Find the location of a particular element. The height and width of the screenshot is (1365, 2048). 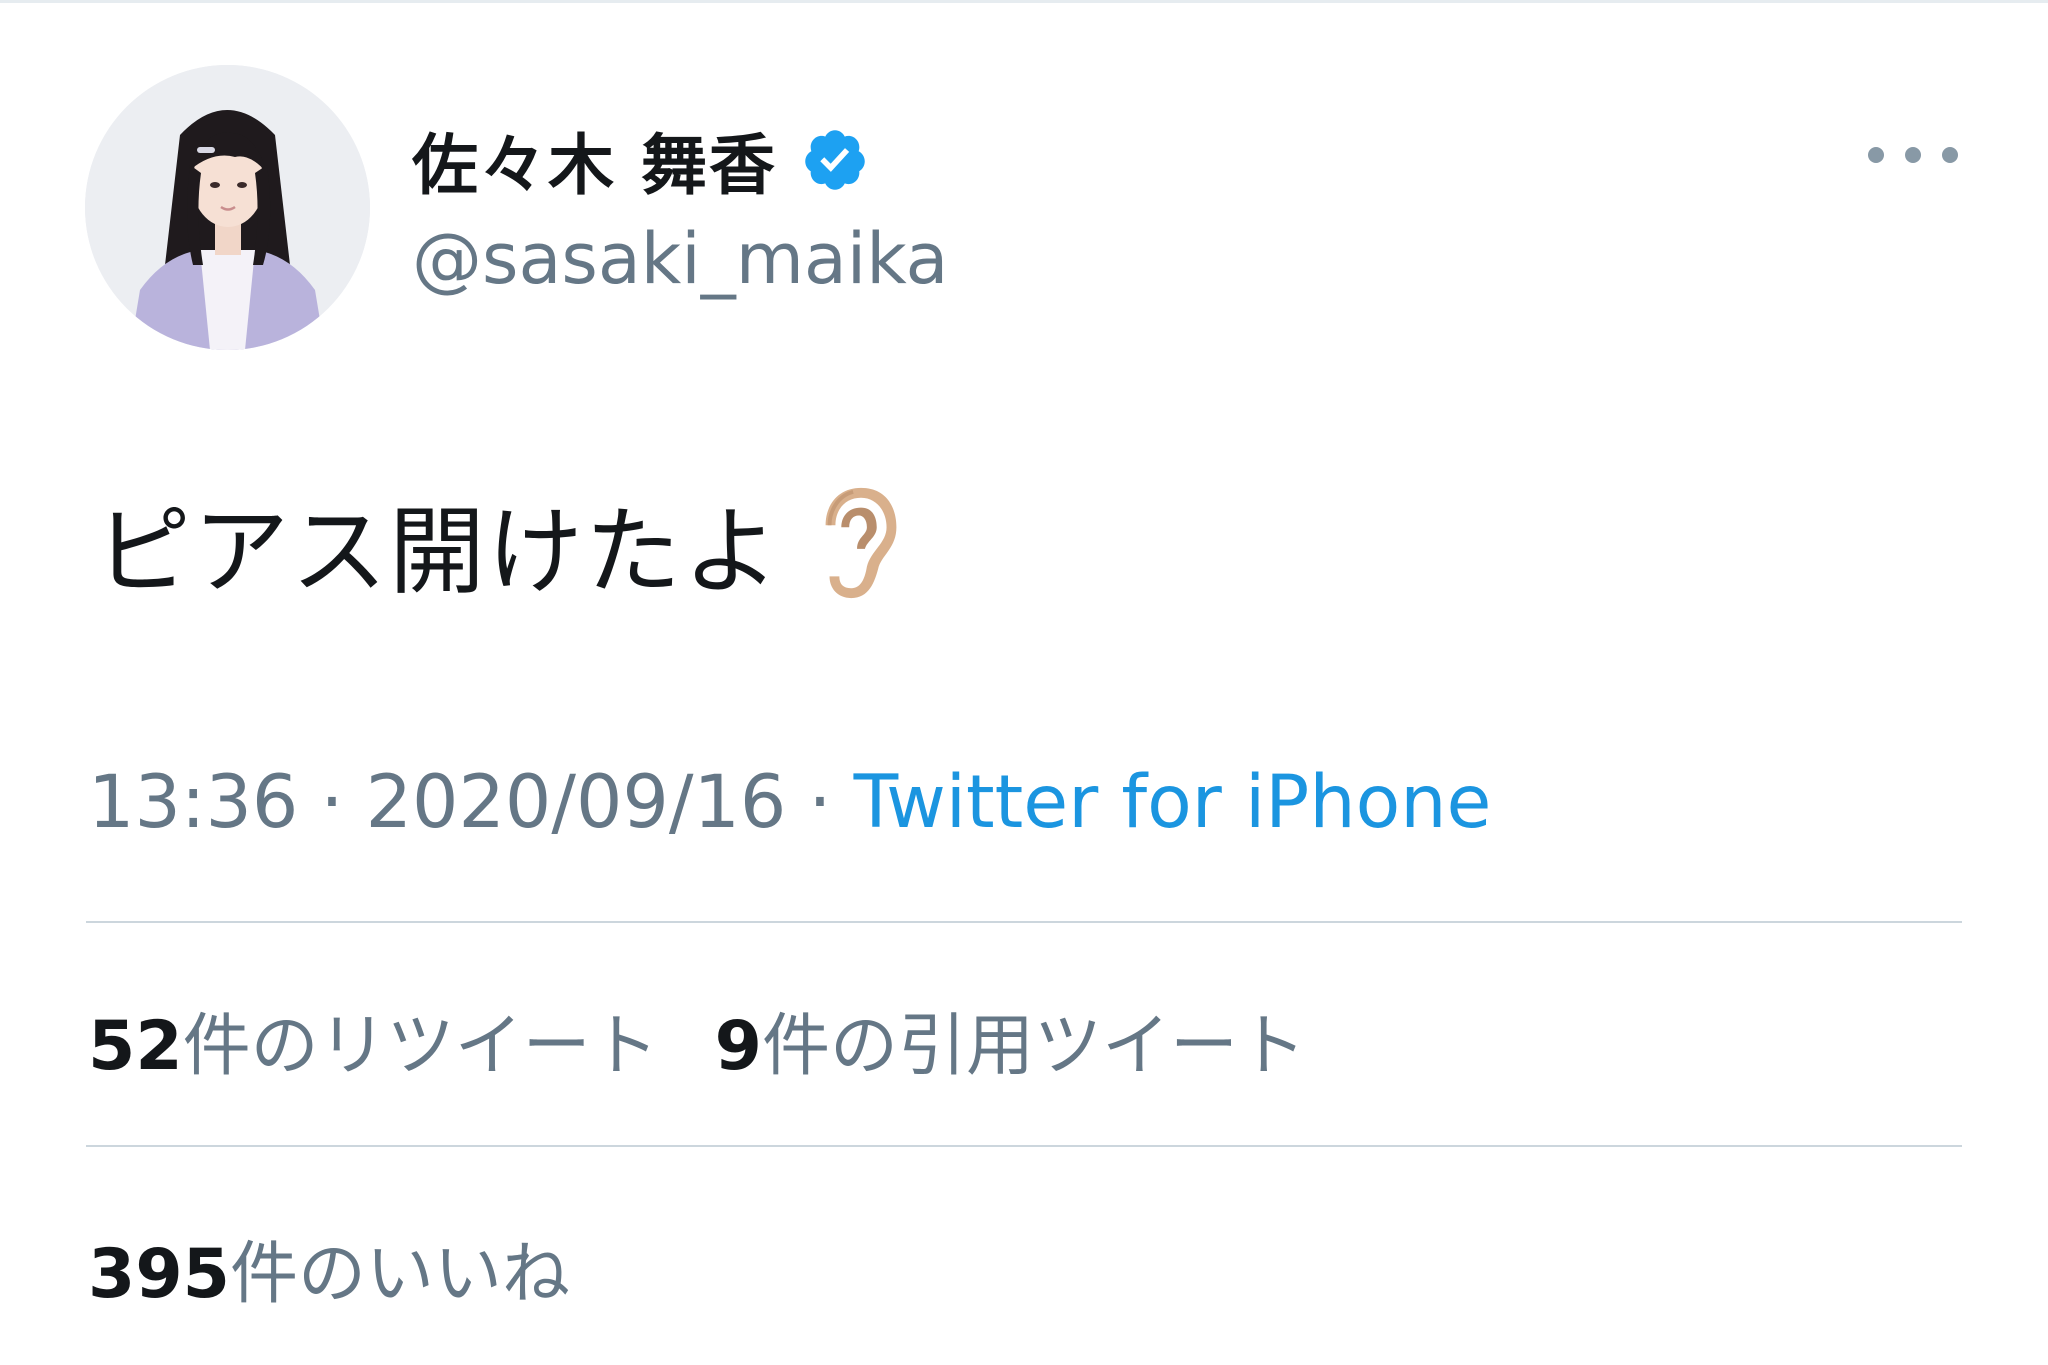

user-handle: @sasaki_maika is located at coordinates (680, 259).